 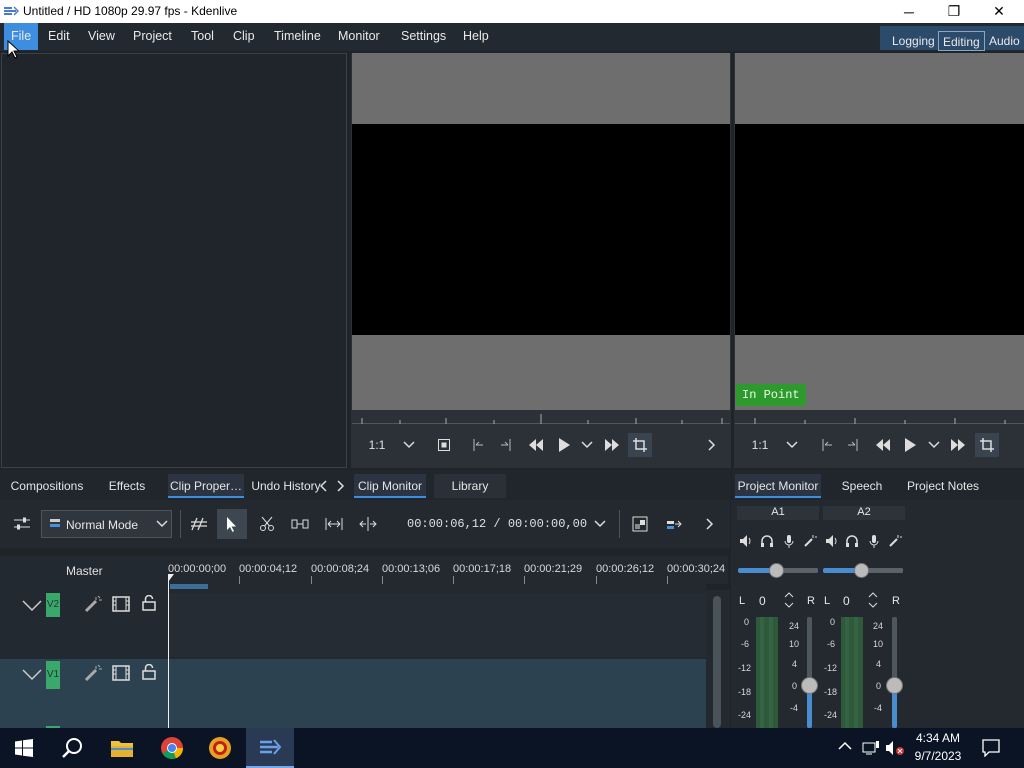 I want to click on clip-monitor-ruler, so click(x=541, y=417).